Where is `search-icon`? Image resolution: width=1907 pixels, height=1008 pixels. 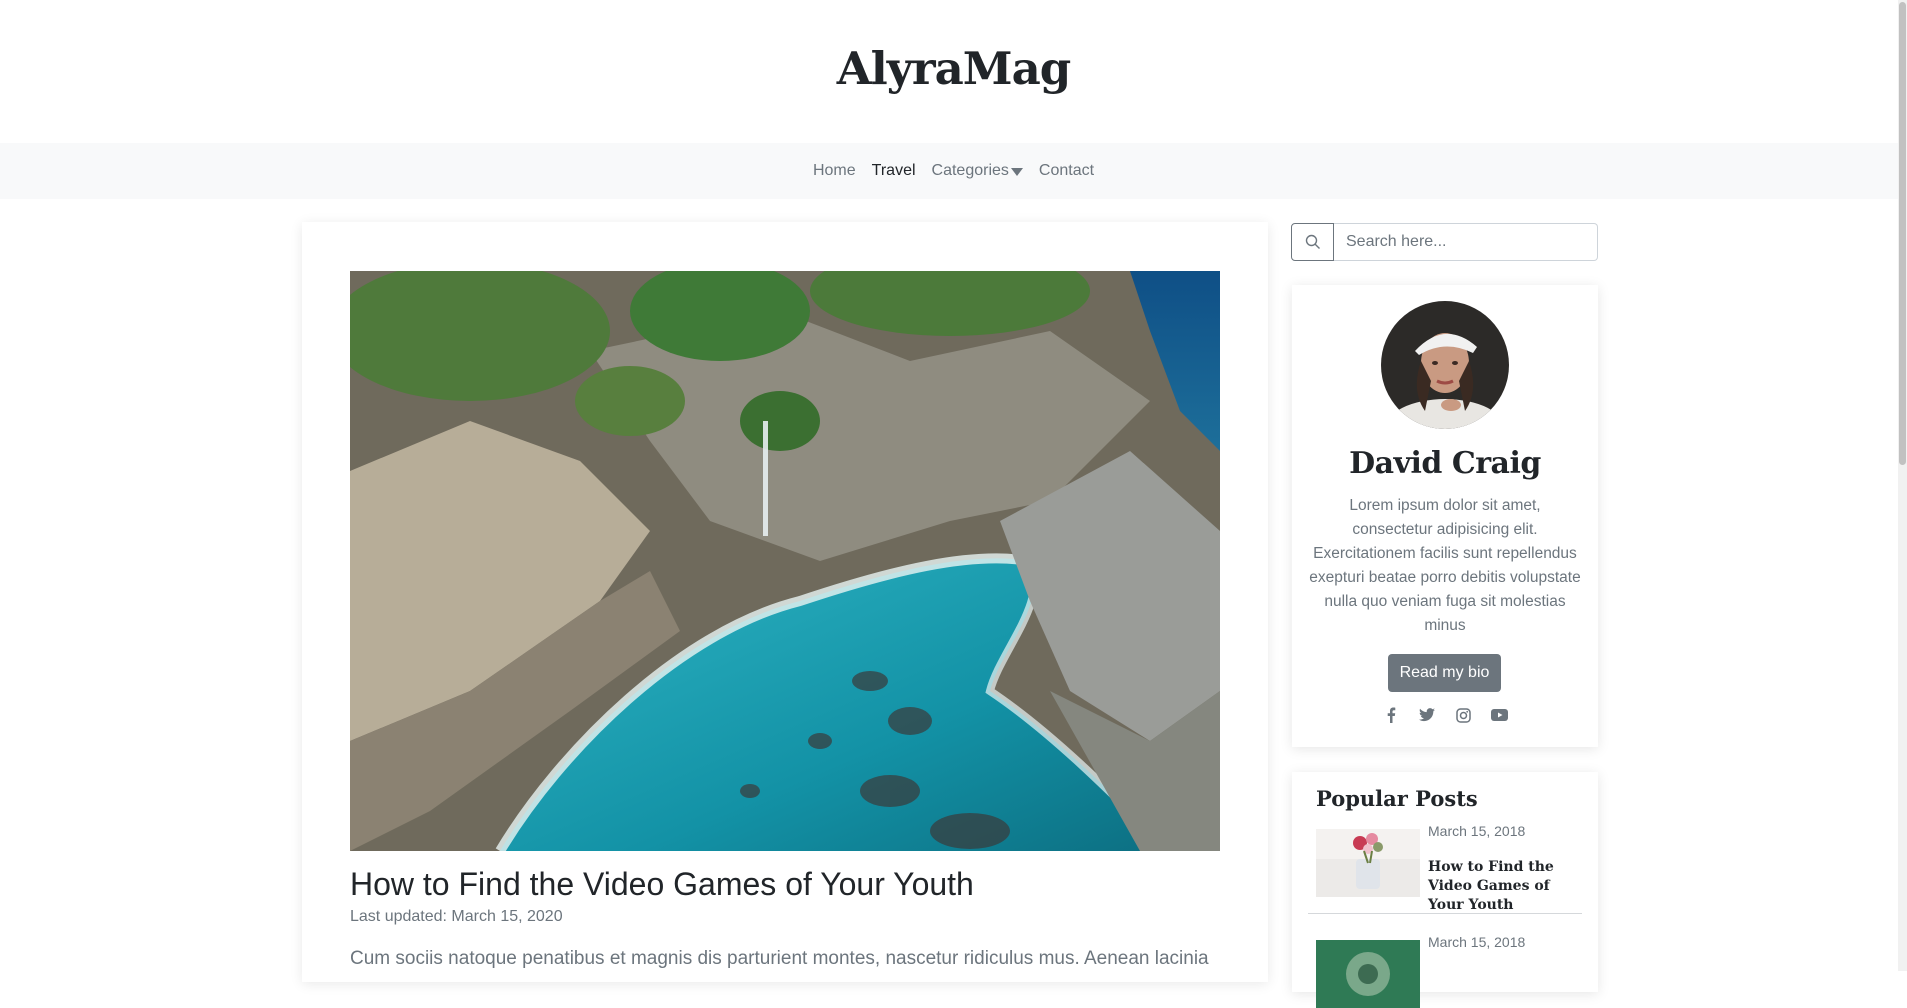
search-icon is located at coordinates (1312, 241).